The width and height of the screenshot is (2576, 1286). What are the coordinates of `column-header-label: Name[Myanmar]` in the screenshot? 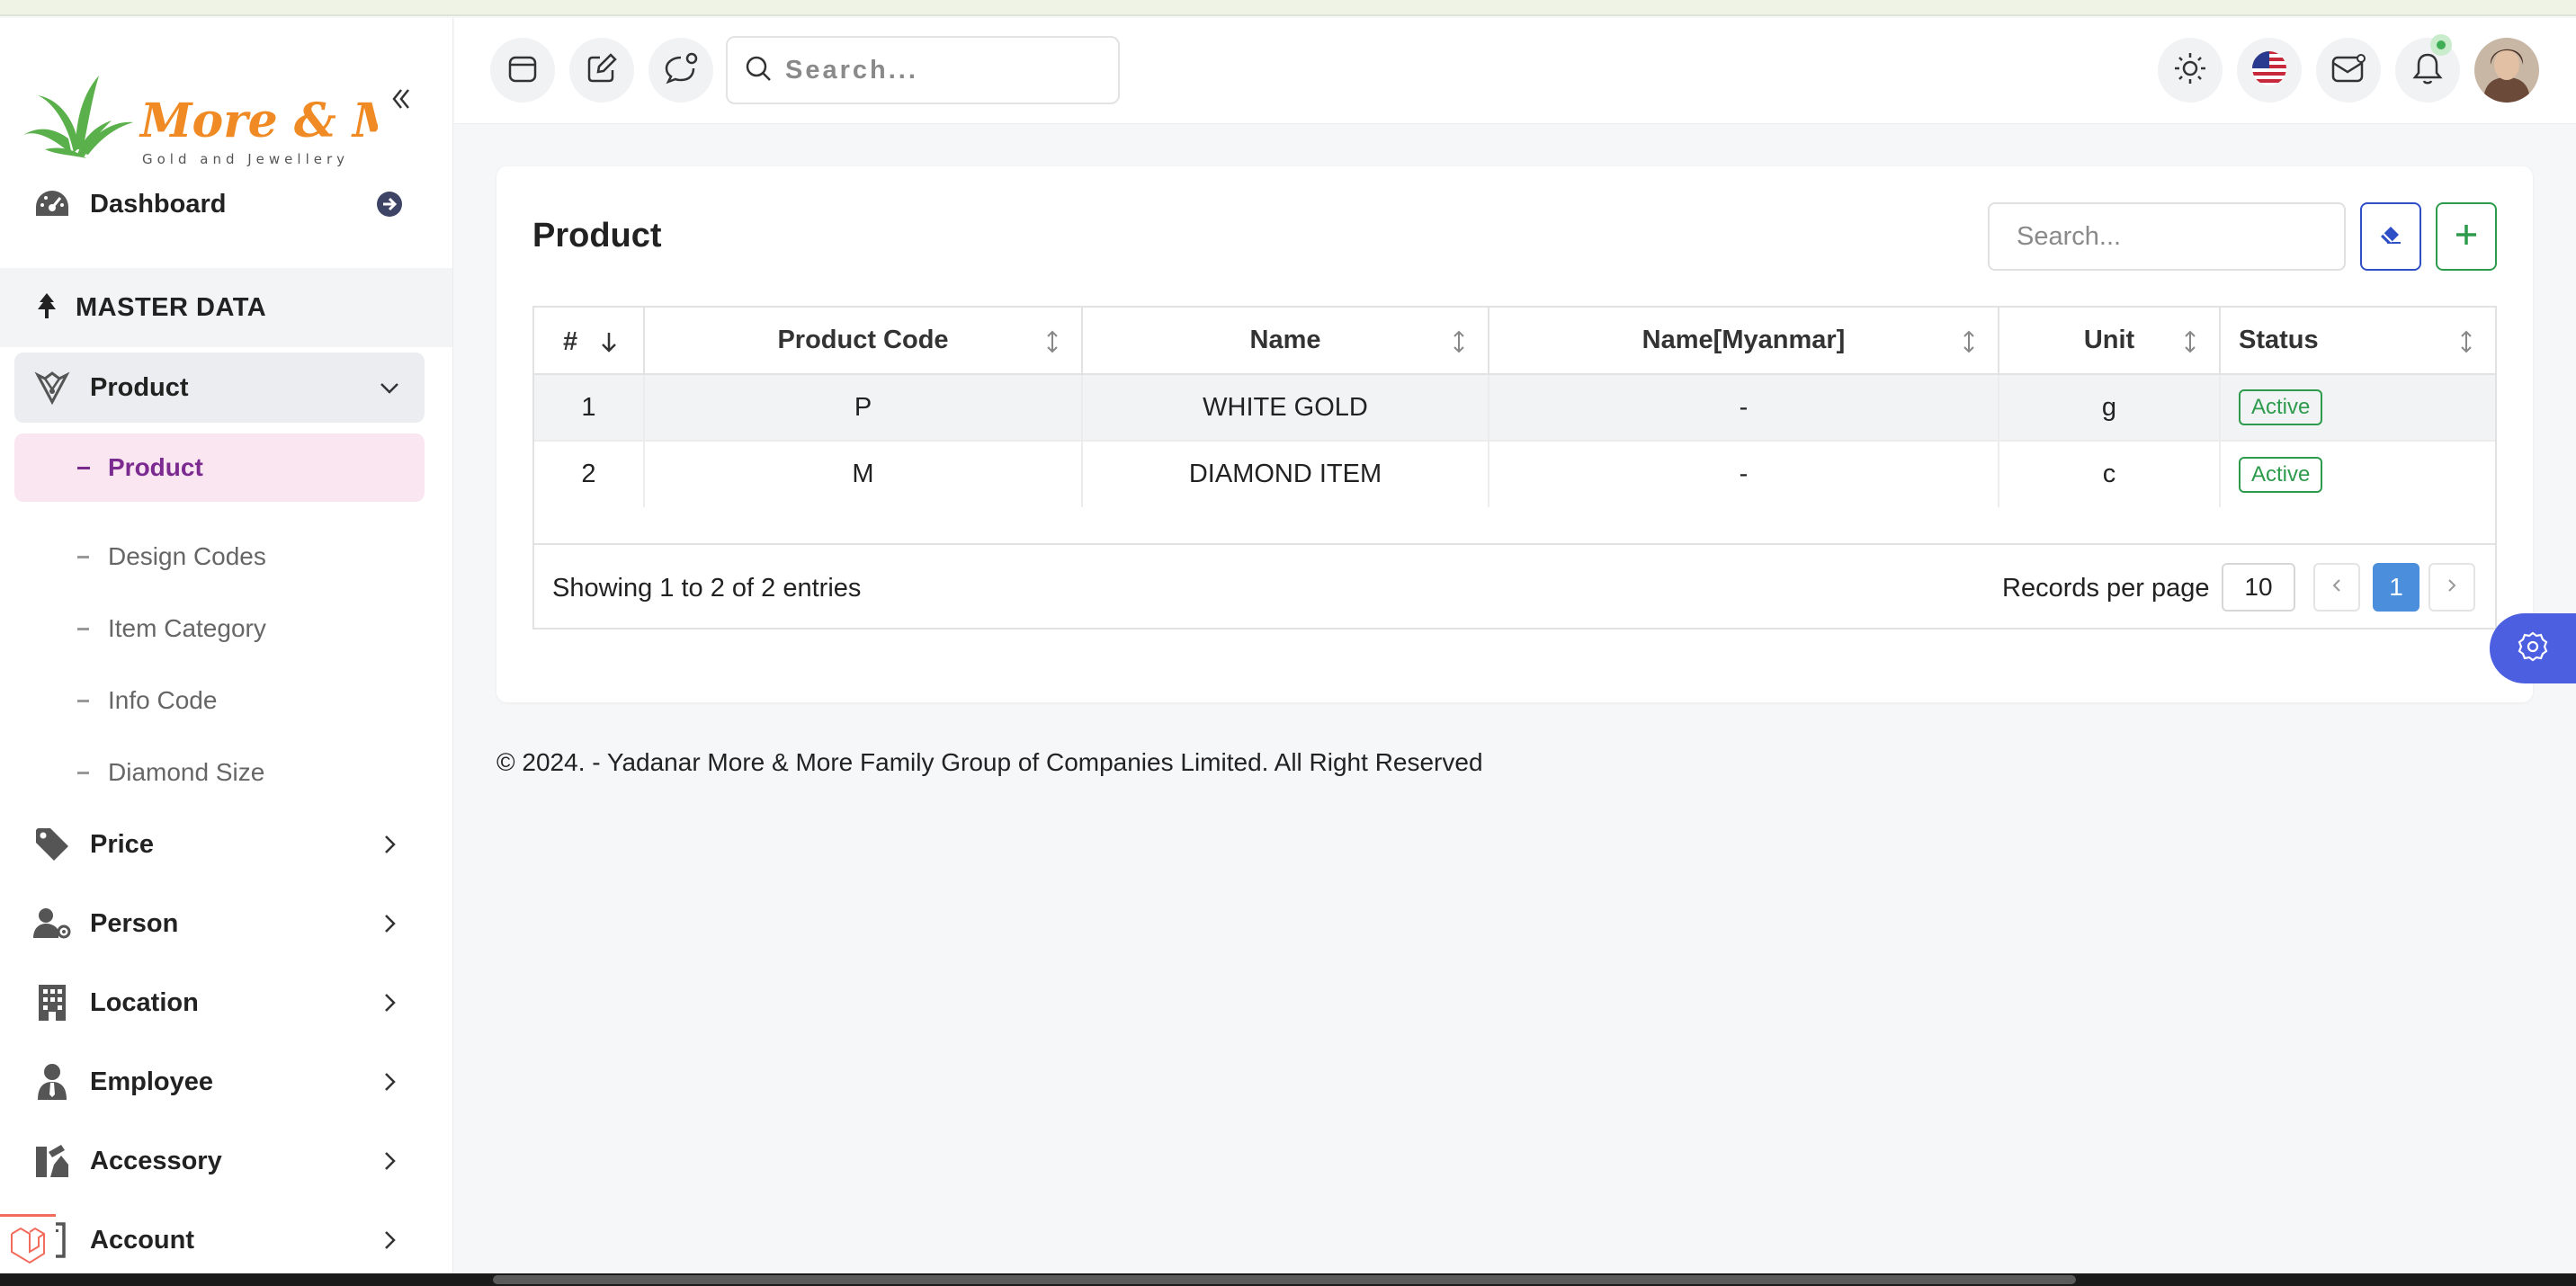 It's located at (1743, 340).